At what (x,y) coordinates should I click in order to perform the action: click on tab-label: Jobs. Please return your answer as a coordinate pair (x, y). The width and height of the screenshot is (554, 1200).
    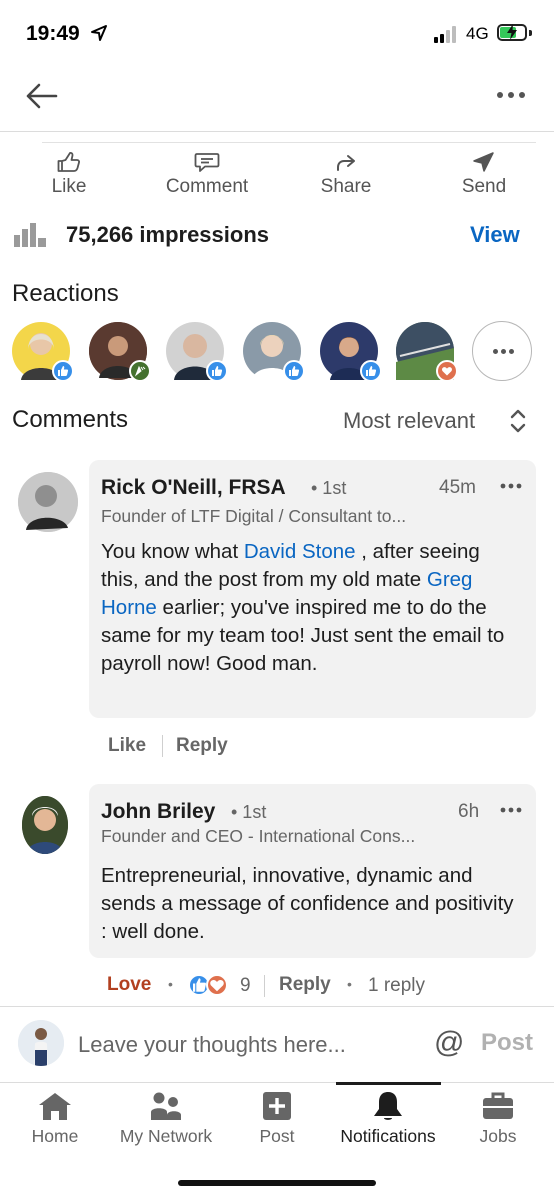
    Looking at the image, I should click on (498, 1136).